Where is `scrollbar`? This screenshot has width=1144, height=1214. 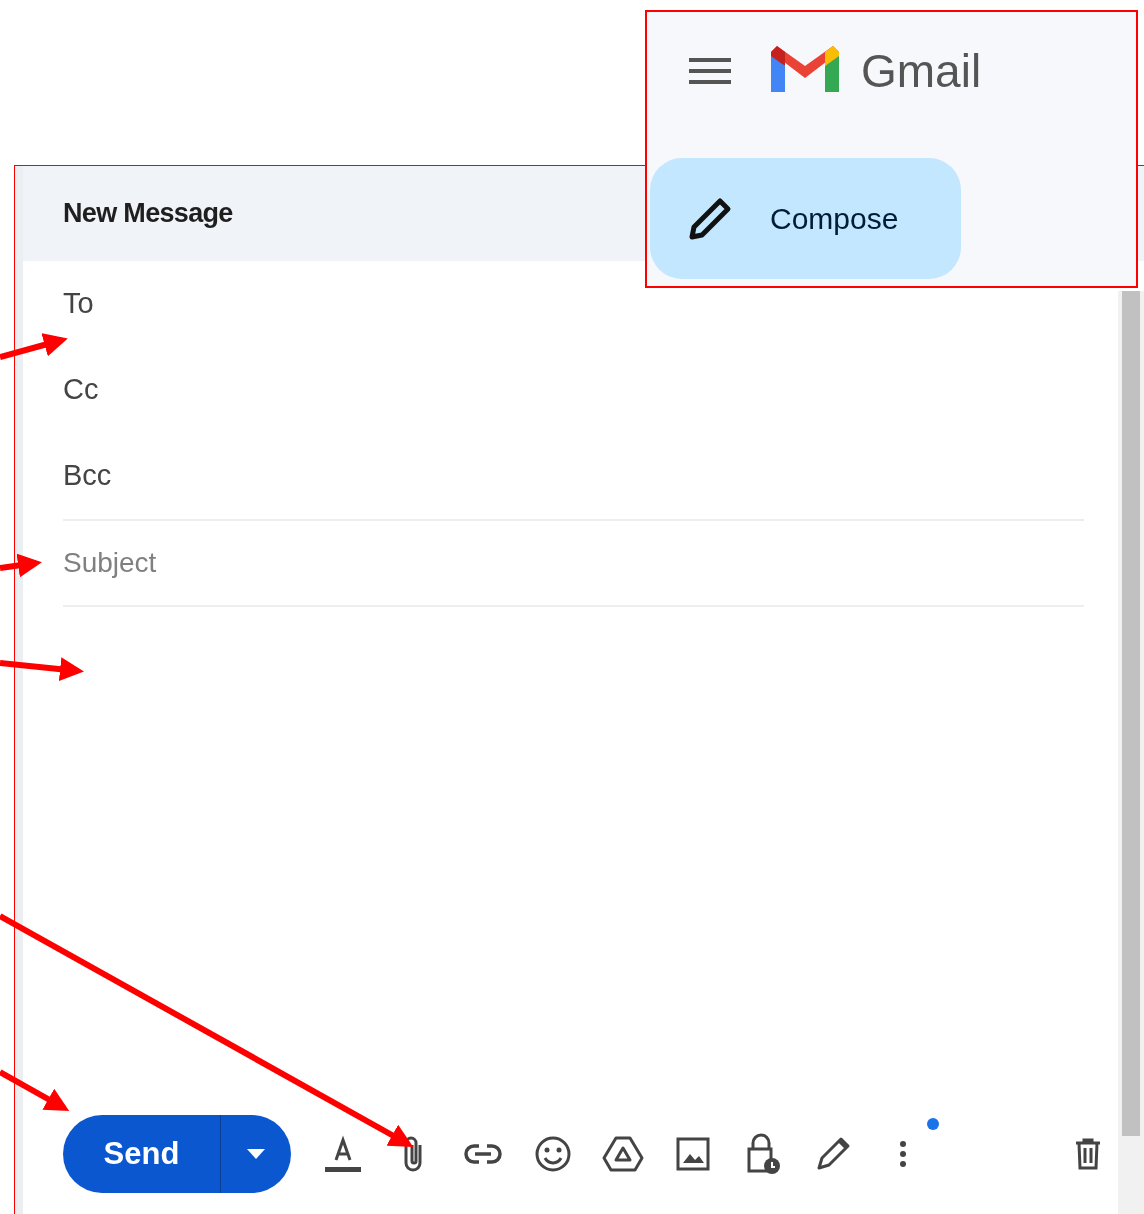
scrollbar is located at coordinates (1131, 752).